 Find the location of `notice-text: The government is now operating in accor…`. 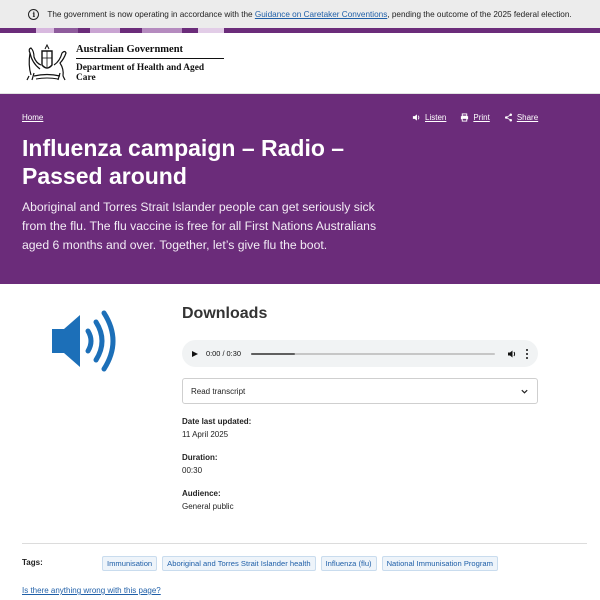

notice-text: The government is now operating in accor… is located at coordinates (309, 14).